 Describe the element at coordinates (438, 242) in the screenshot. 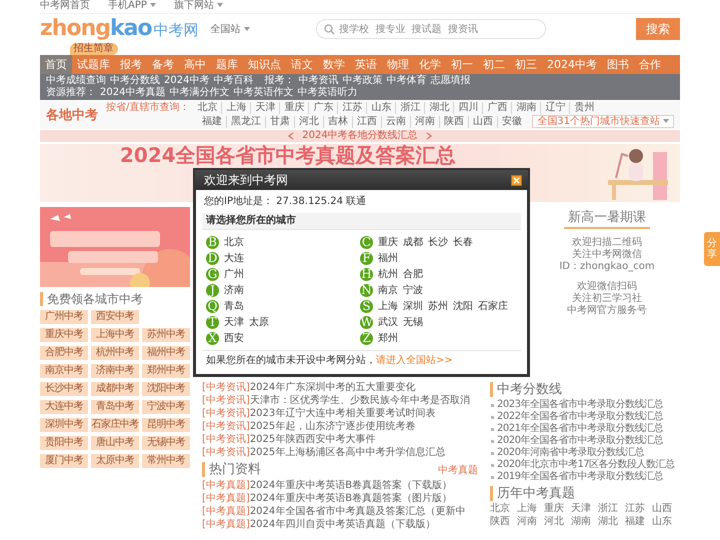

I see `city-link: 长沙` at that location.